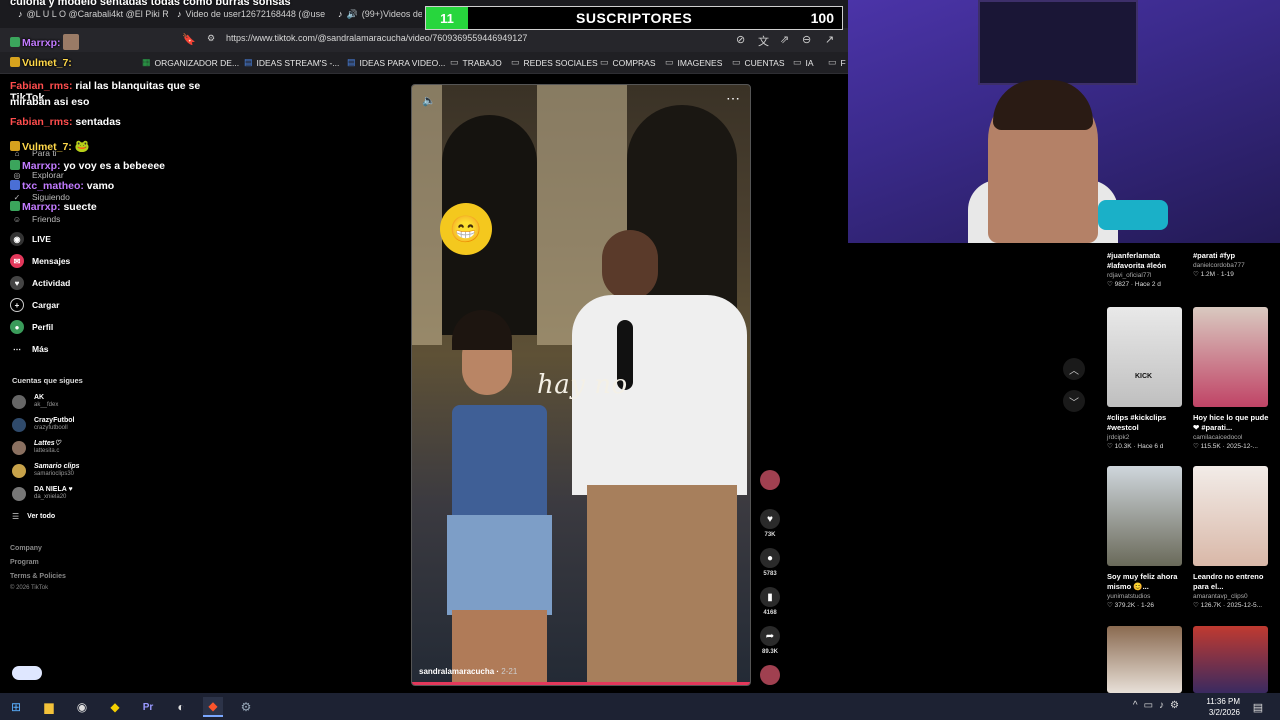 This screenshot has width=1280, height=720. Describe the element at coordinates (30, 239) in the screenshot. I see `nav-live: ◉ LIVE` at that location.